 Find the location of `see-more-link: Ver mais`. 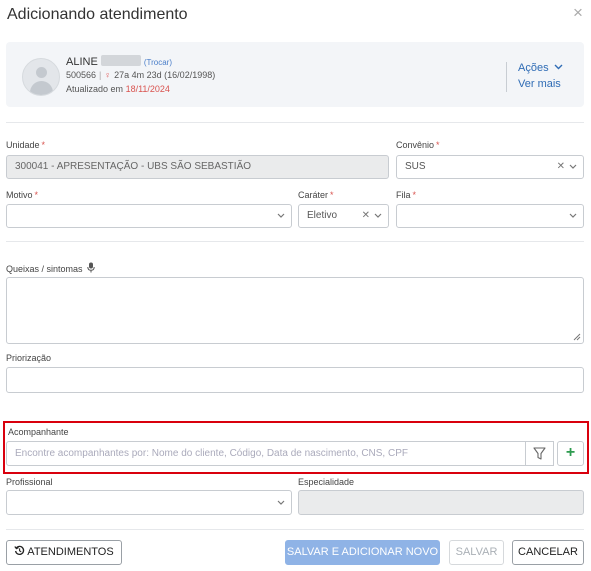

see-more-link: Ver mais is located at coordinates (539, 84).